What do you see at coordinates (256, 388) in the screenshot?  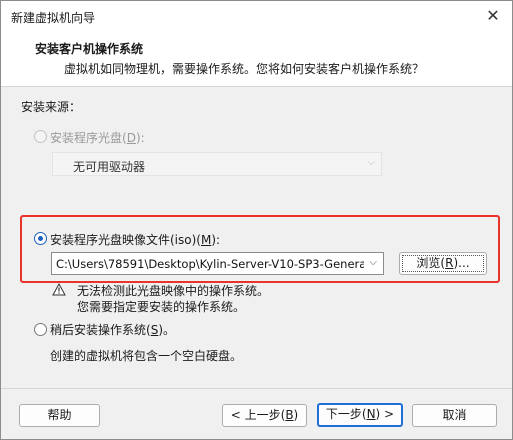 I see `footer-divider` at bounding box center [256, 388].